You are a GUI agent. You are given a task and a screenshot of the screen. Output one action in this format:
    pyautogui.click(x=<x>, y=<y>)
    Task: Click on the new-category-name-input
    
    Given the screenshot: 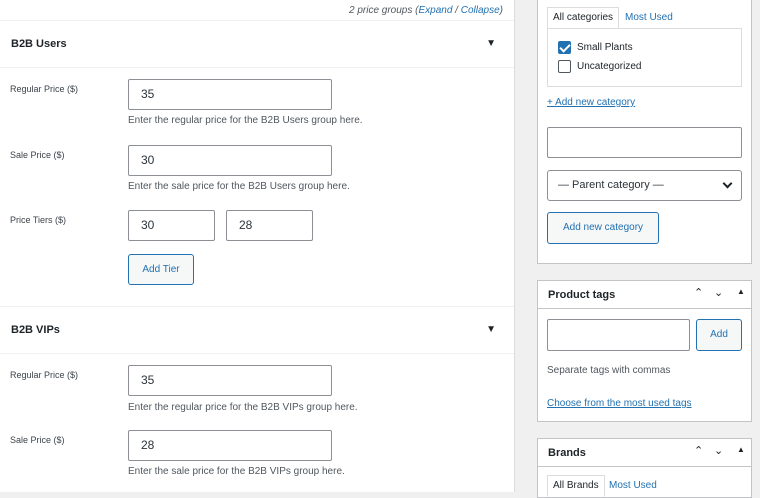 What is the action you would take?
    pyautogui.click(x=644, y=142)
    